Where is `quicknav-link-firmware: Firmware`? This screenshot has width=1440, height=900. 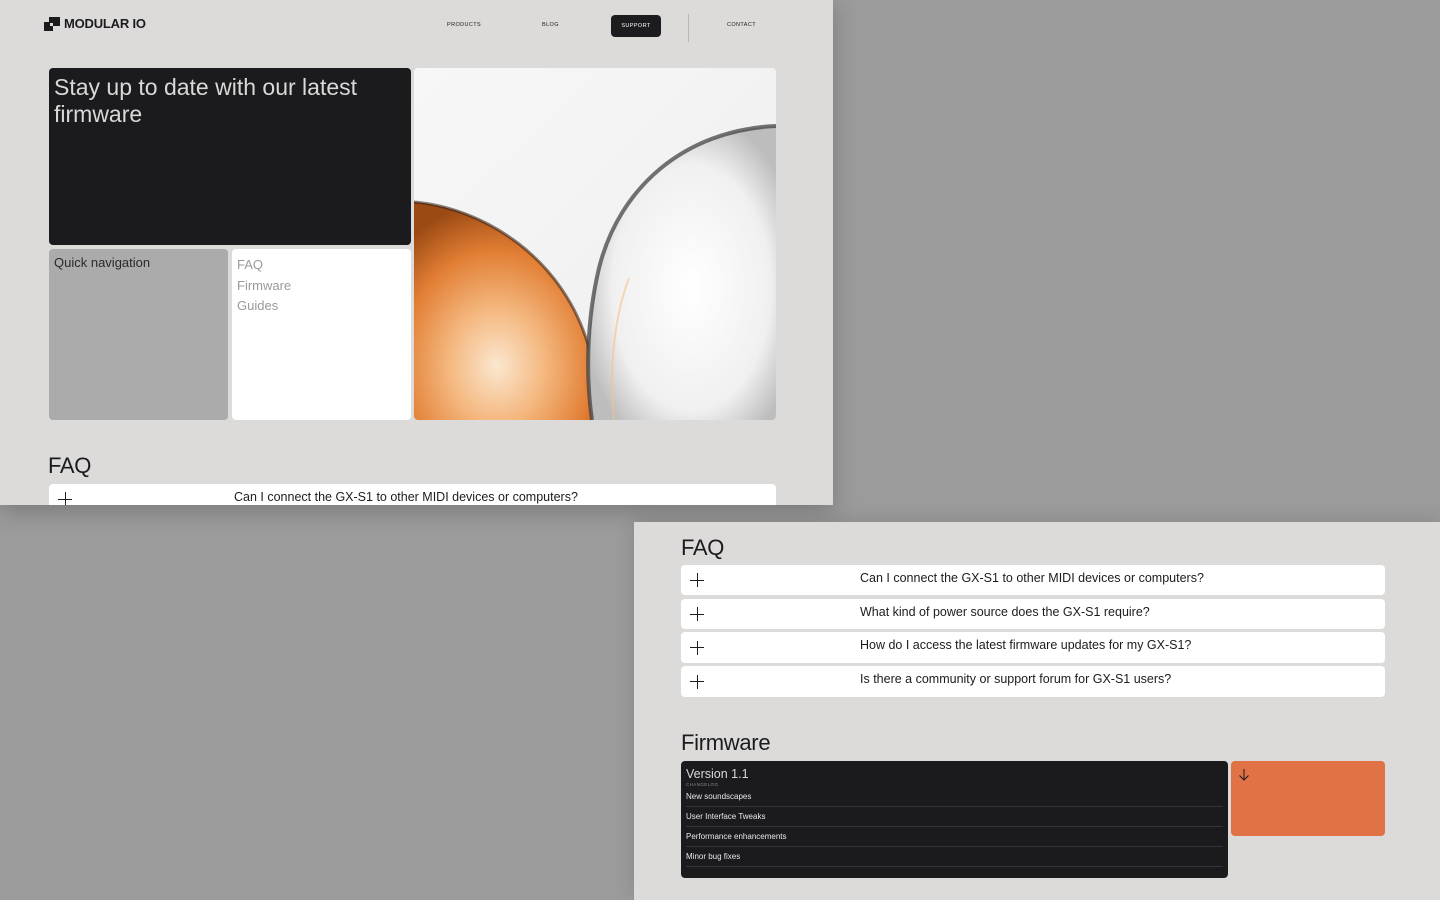 quicknav-link-firmware: Firmware is located at coordinates (321, 286).